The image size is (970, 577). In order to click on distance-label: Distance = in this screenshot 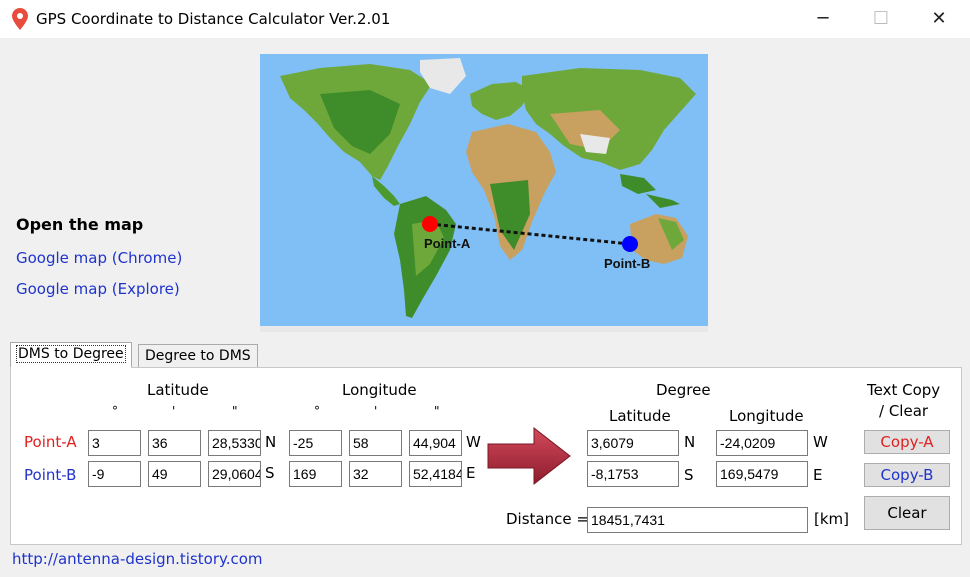, I will do `click(547, 519)`.